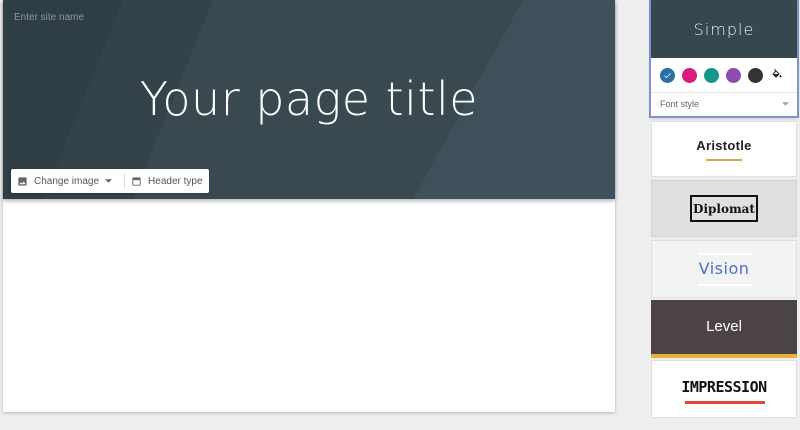  What do you see at coordinates (724, 326) in the screenshot?
I see `theme-level-name: Level` at bounding box center [724, 326].